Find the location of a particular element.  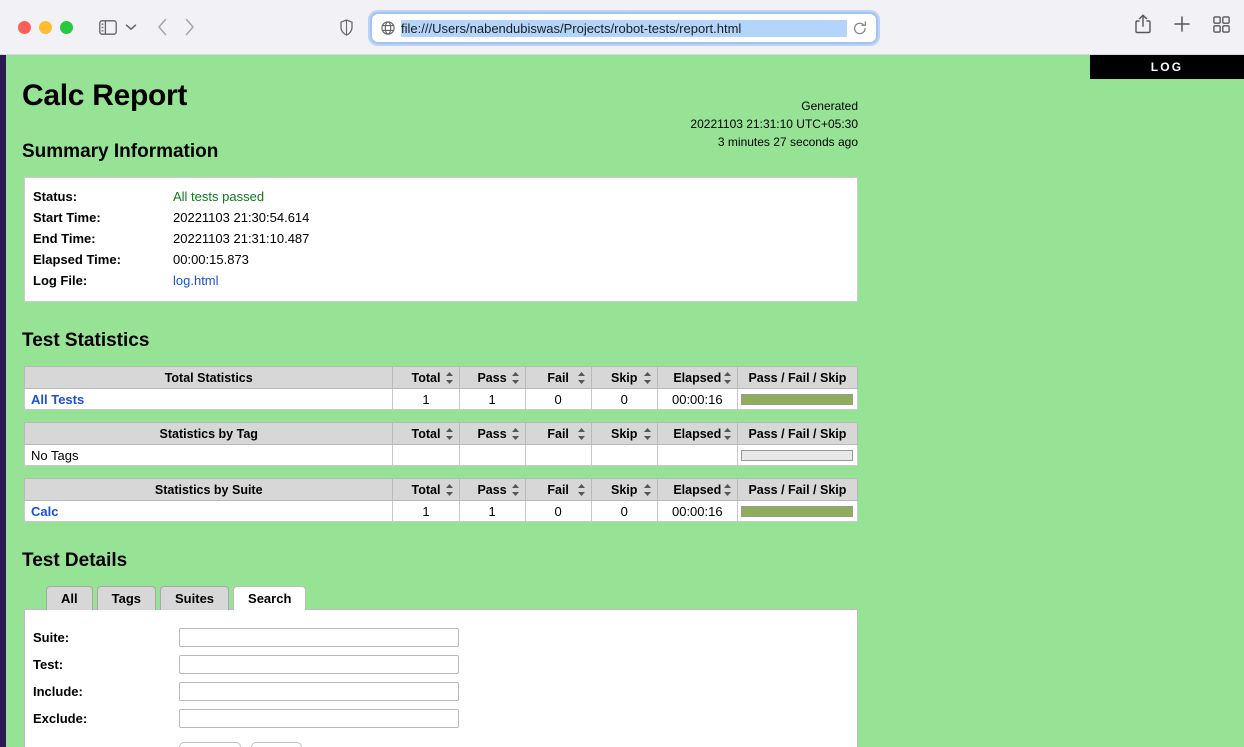

search-field-row: Test: is located at coordinates (246, 664).